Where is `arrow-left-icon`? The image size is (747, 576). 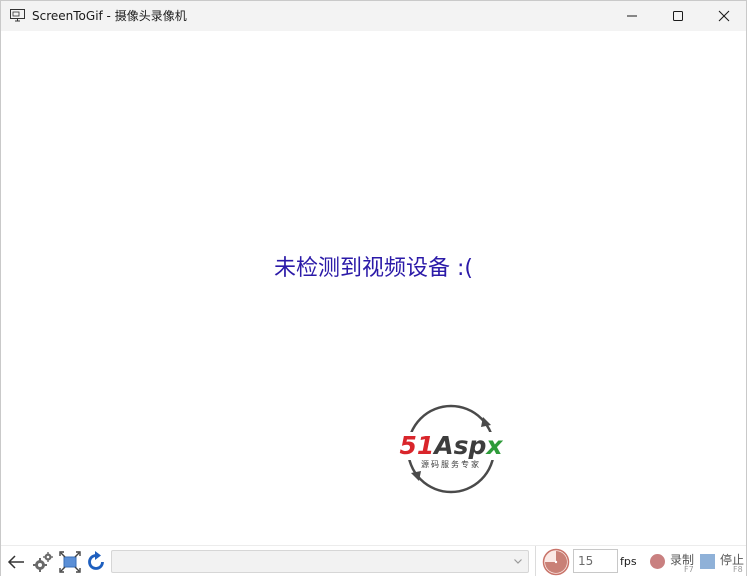 arrow-left-icon is located at coordinates (15, 562).